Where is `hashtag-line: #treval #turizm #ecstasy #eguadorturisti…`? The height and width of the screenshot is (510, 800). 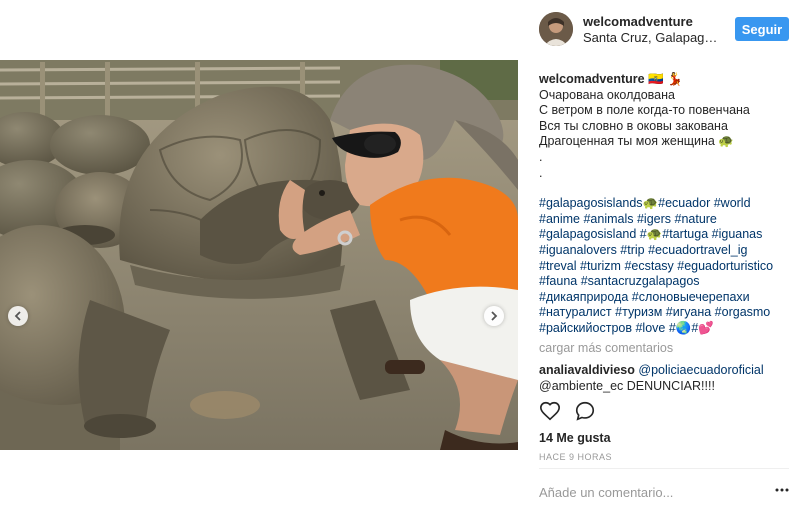 hashtag-line: #treval #turizm #ecstasy #eguadorturisti… is located at coordinates (666, 267).